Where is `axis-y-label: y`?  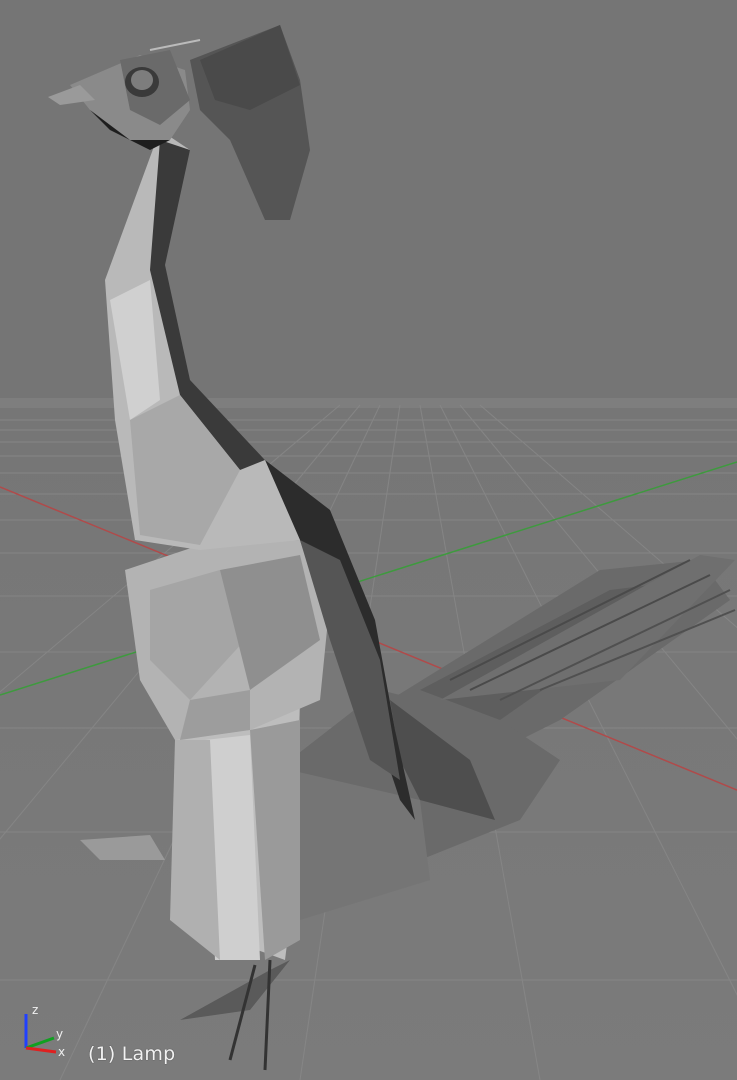 axis-y-label: y is located at coordinates (59, 1034).